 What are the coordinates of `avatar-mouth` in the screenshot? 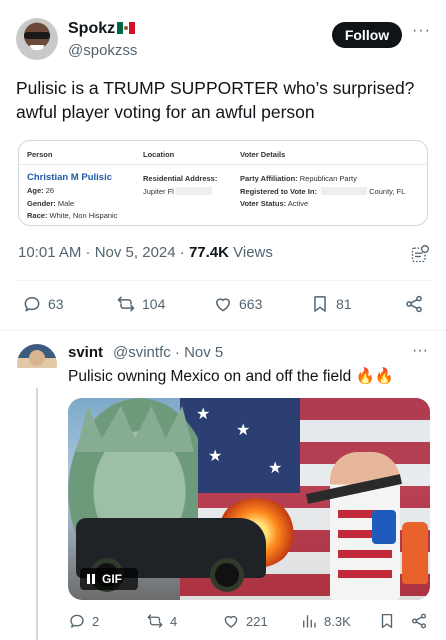 It's located at (37, 47).